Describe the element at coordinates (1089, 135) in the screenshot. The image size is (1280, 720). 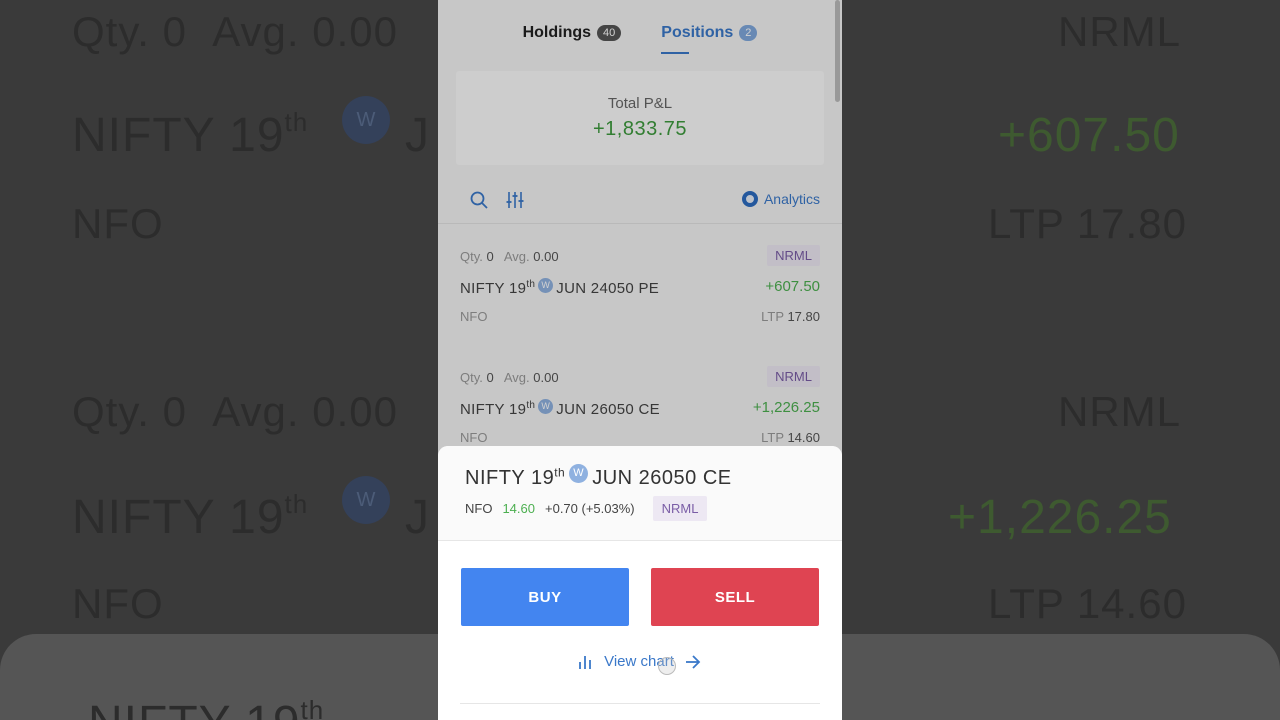
I see `bg-pnl-text: +607.50` at that location.